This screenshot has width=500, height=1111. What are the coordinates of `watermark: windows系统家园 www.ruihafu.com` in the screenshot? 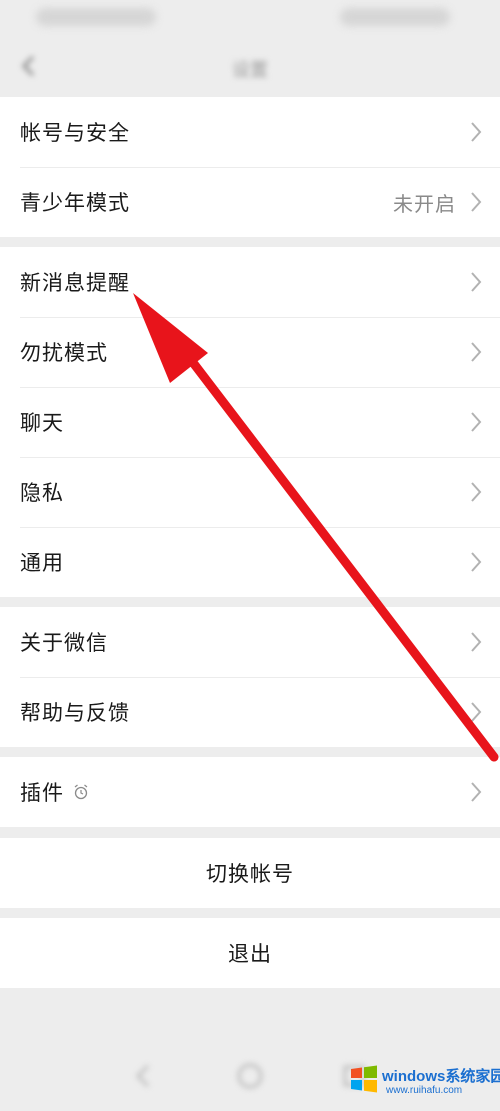 It's located at (421, 1082).